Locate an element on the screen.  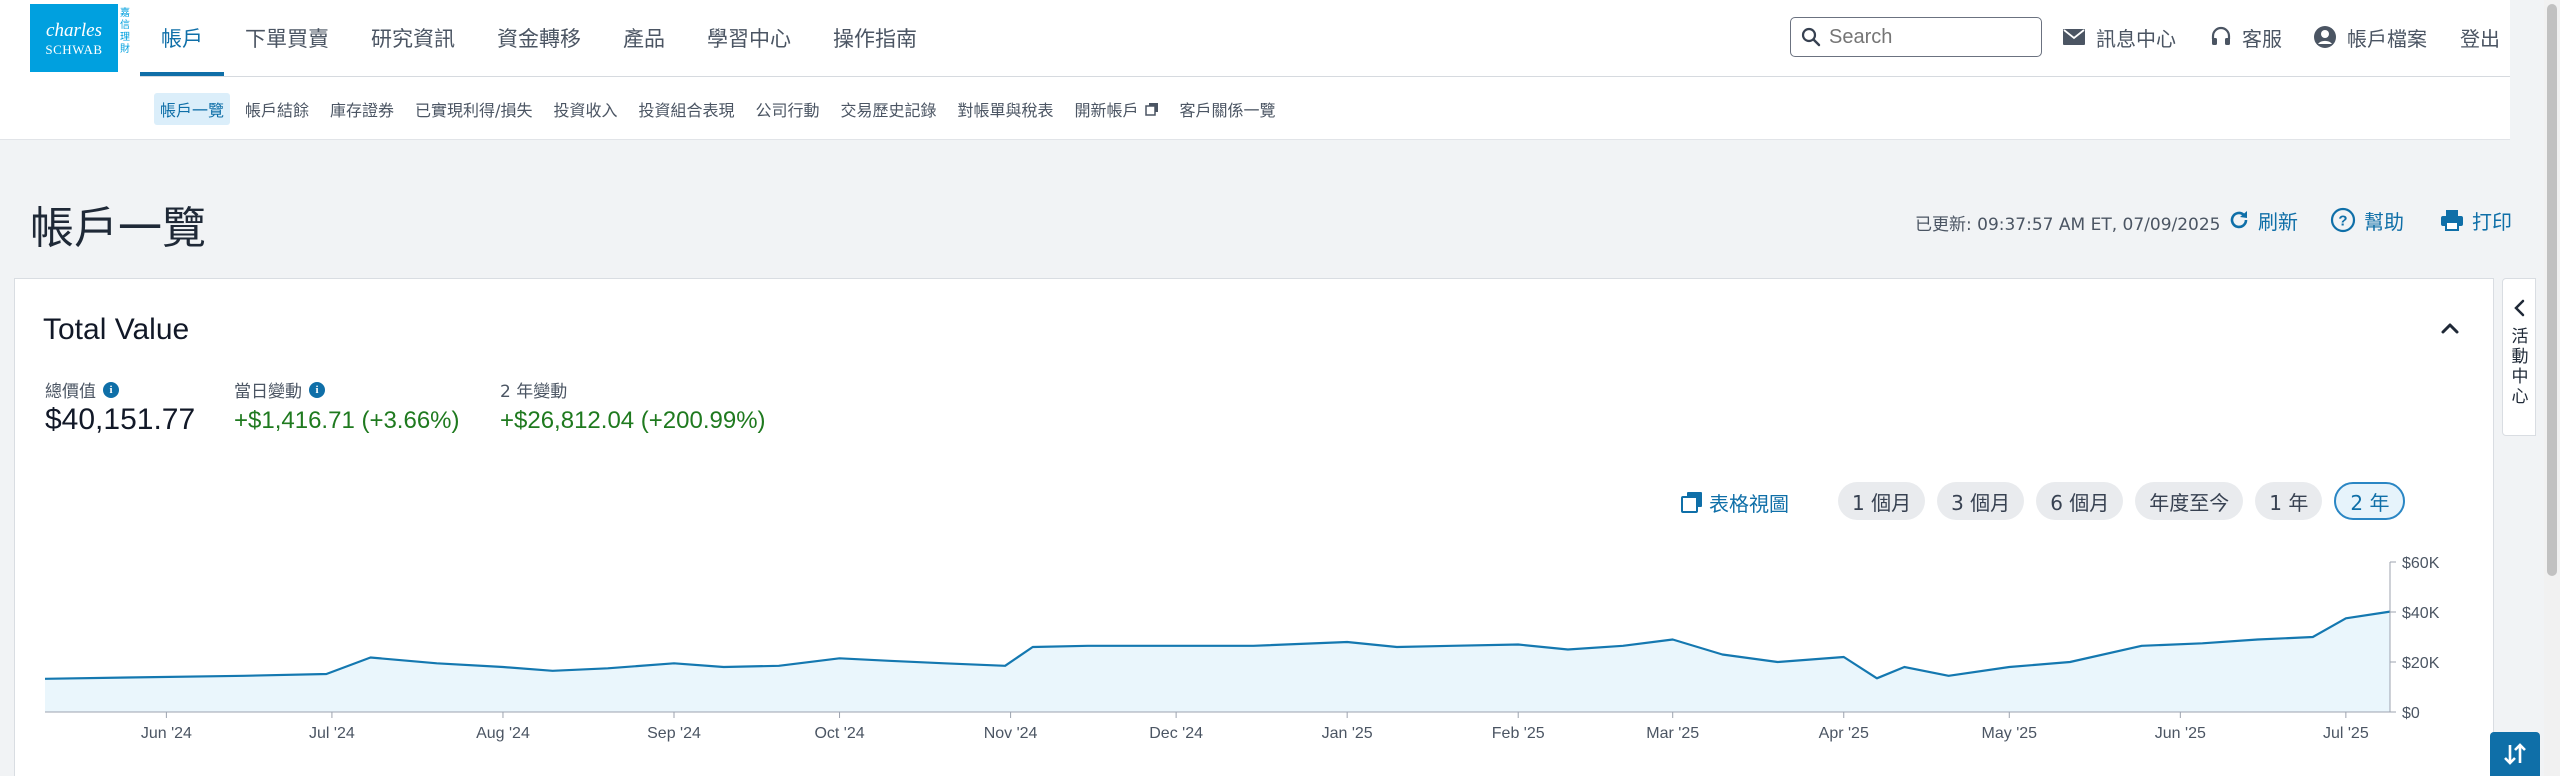
nav-products: 產品 is located at coordinates (644, 38).